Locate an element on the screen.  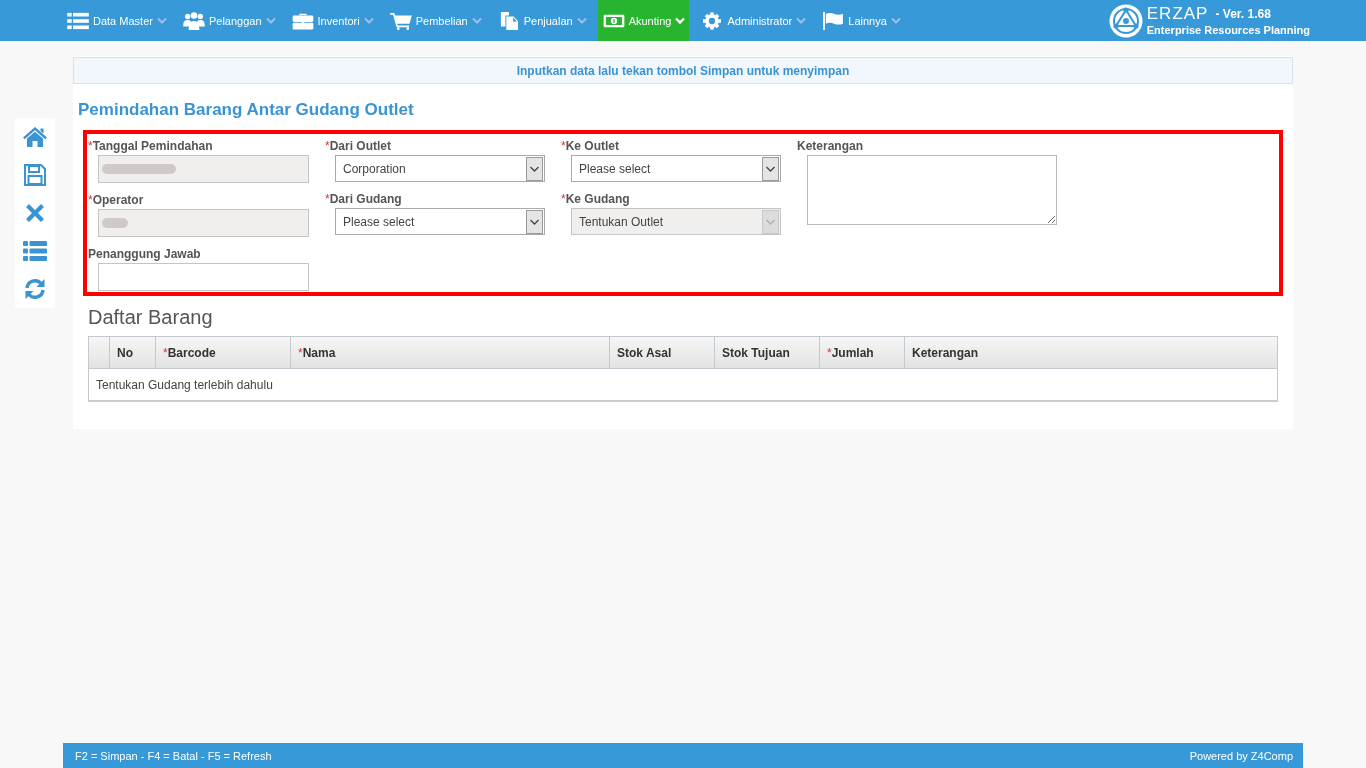
nav-menu-item: Pelanggan is located at coordinates (228, 20).